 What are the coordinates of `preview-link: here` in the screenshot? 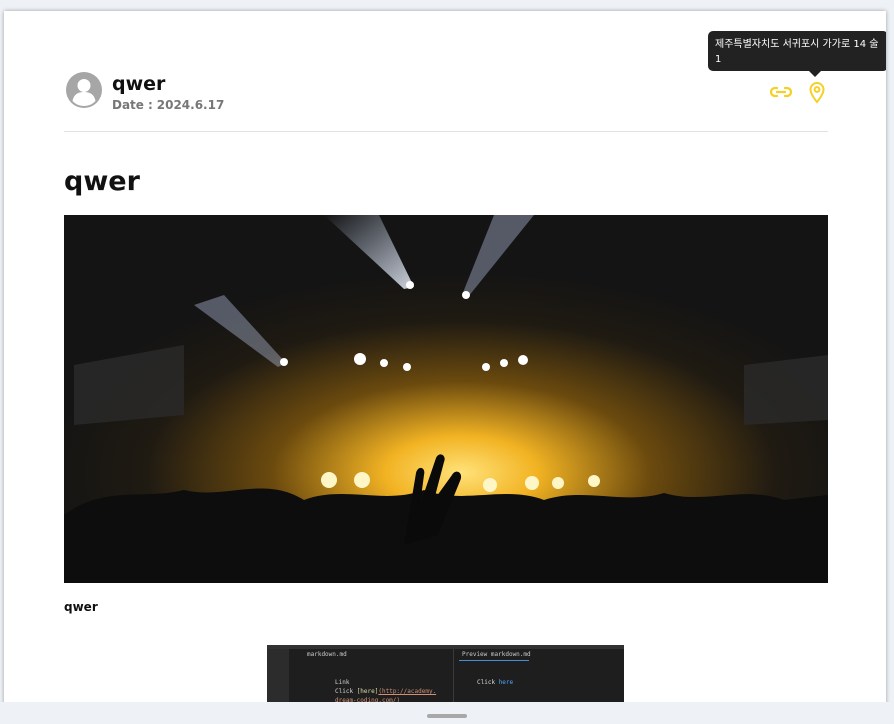 It's located at (506, 682).